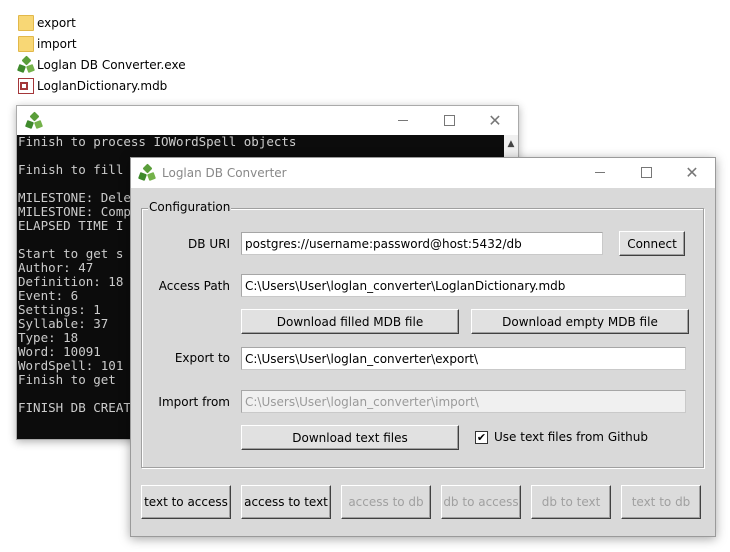 Image resolution: width=730 pixels, height=552 pixels. What do you see at coordinates (286, 502) in the screenshot?
I see `access-to-text-button: access to text` at bounding box center [286, 502].